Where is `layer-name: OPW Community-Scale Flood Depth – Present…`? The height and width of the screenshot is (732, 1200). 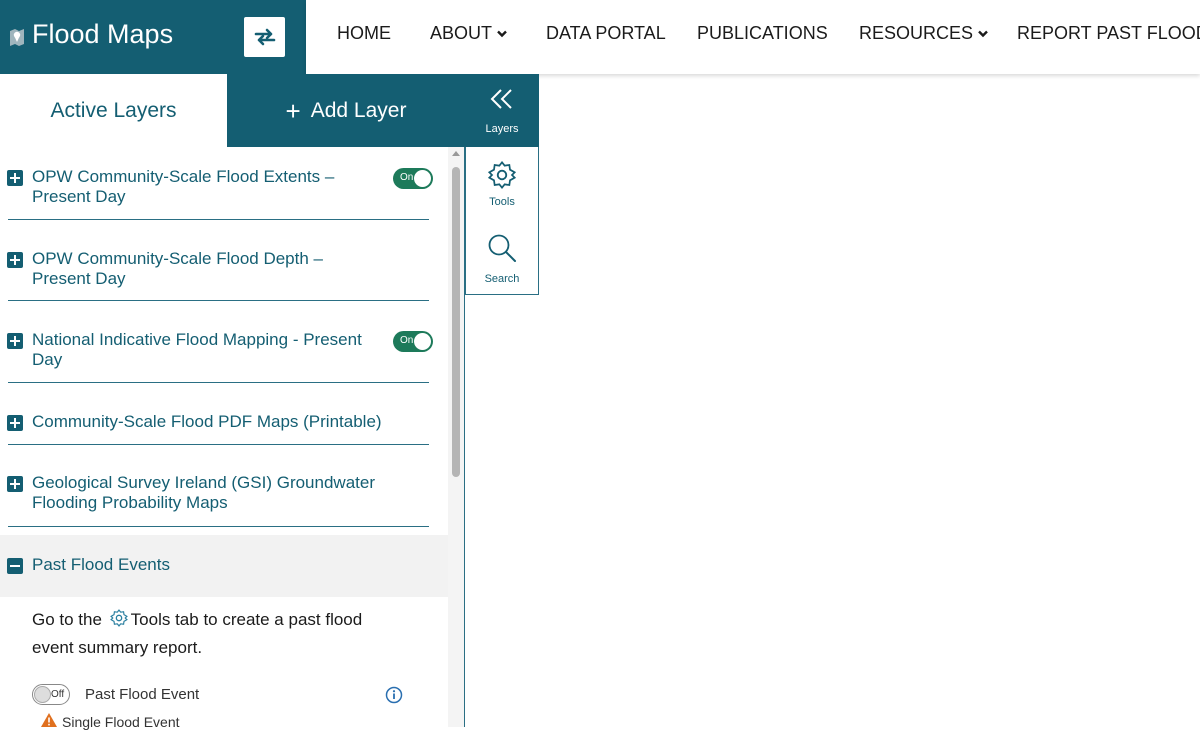 layer-name: OPW Community-Scale Flood Depth – Present… is located at coordinates (177, 269).